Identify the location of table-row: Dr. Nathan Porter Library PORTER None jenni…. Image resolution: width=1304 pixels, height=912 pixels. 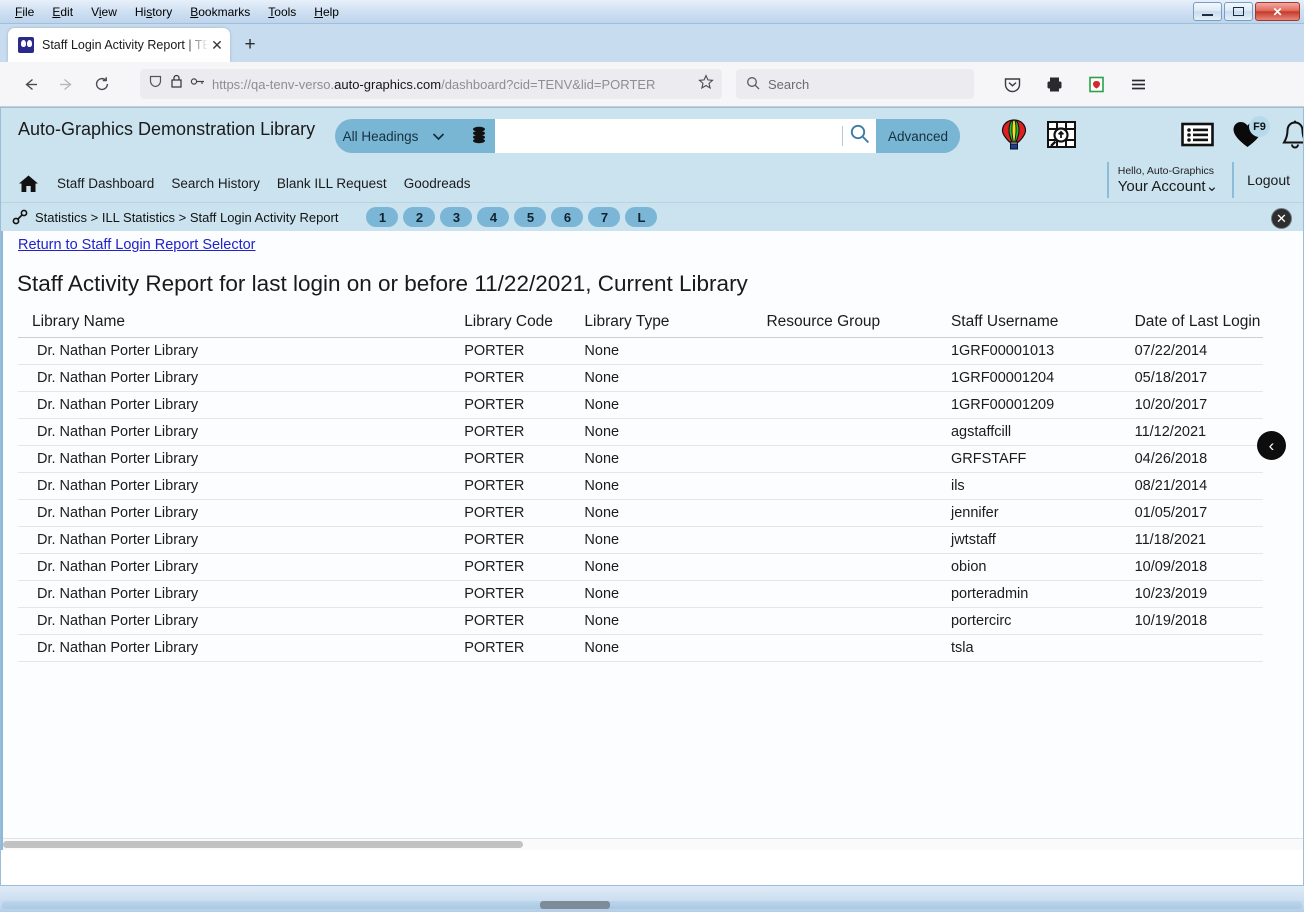
(640, 513).